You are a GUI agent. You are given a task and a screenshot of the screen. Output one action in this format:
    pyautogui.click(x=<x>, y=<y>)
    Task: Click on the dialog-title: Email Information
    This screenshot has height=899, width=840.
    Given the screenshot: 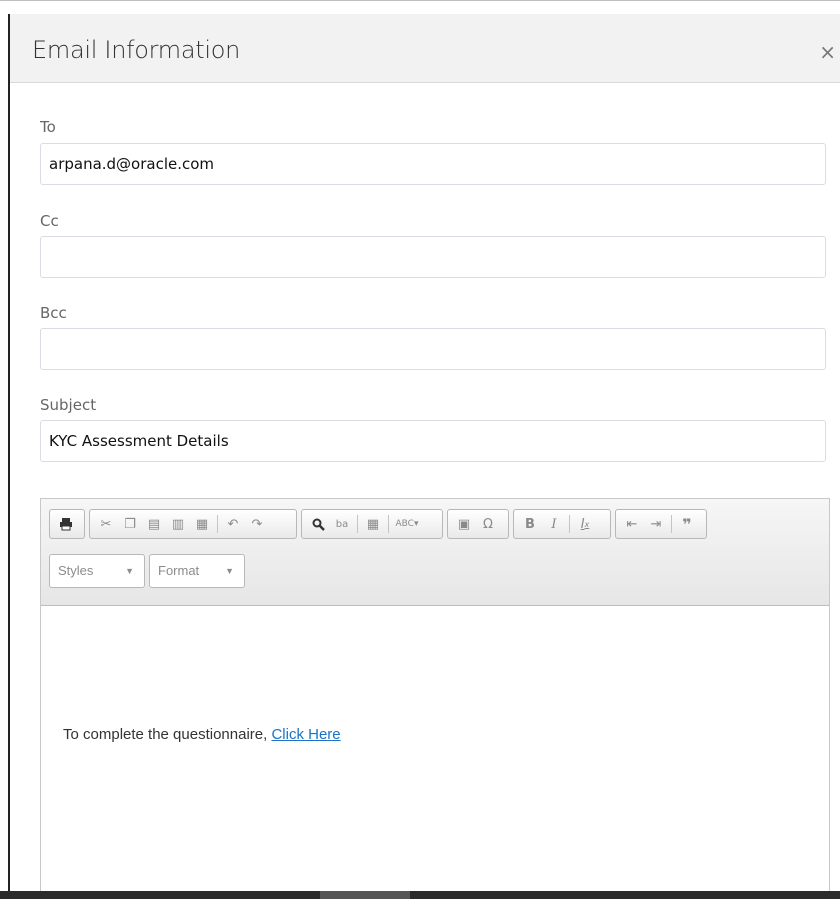 What is the action you would take?
    pyautogui.click(x=136, y=50)
    